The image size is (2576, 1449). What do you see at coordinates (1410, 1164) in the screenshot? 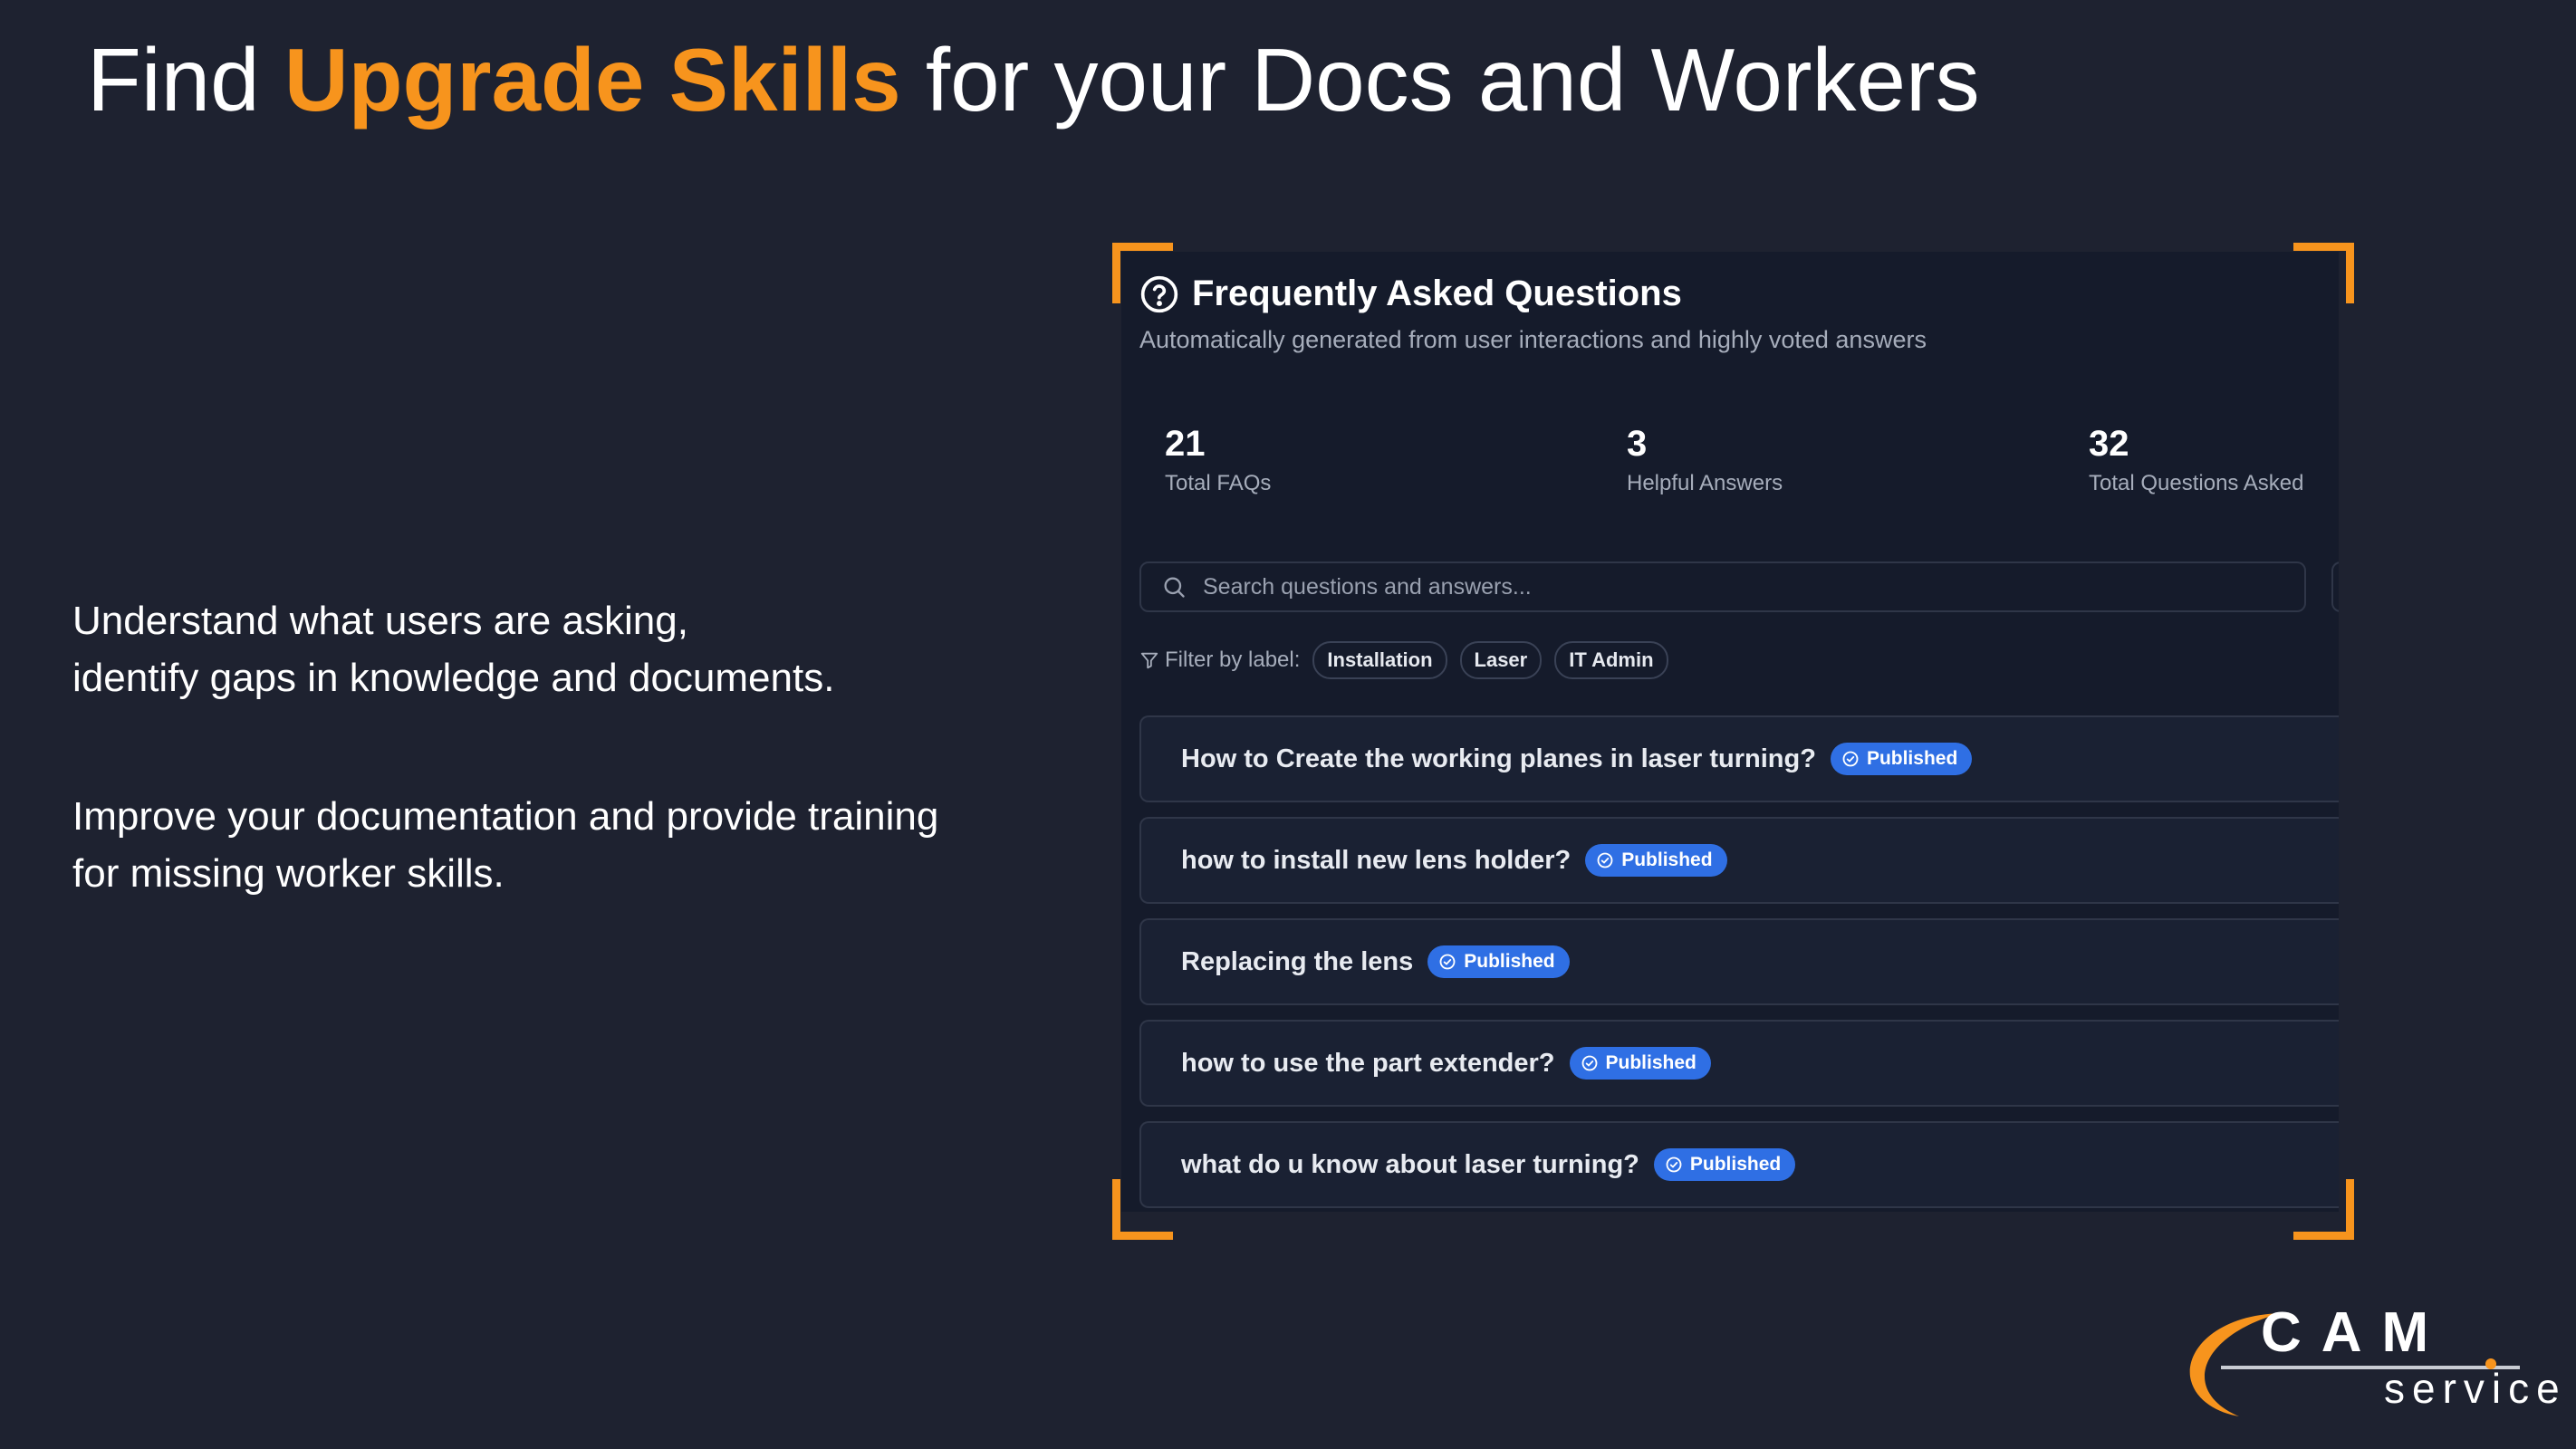
I see `faq-question: what do u know about laser turning?` at bounding box center [1410, 1164].